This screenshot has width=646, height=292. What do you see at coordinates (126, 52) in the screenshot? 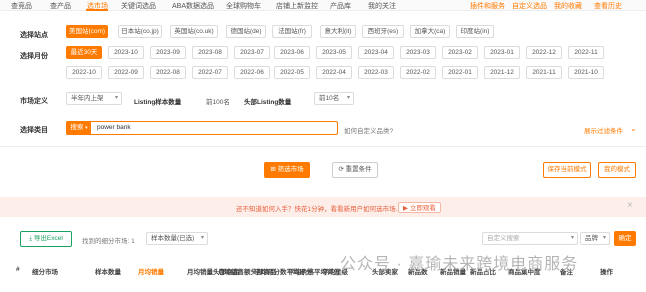
I see `month-chip-row1-2: 2023-10` at bounding box center [126, 52].